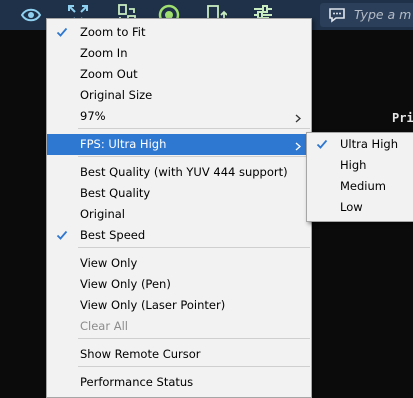 This screenshot has width=413, height=398. I want to click on menu-item-97: 97%, so click(179, 116).